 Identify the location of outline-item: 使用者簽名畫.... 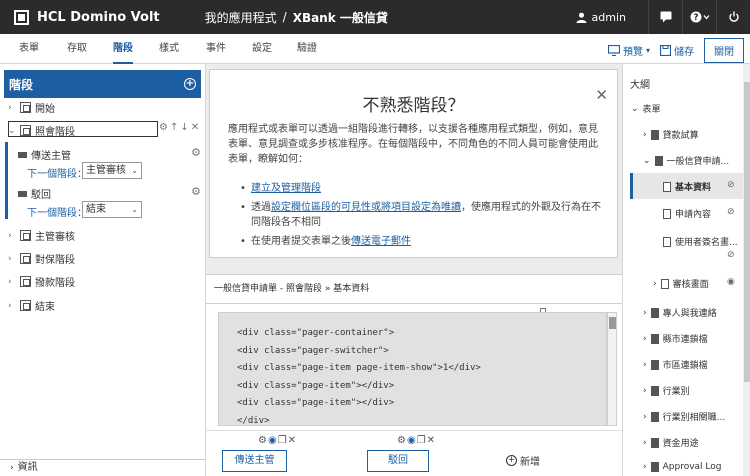
(700, 241).